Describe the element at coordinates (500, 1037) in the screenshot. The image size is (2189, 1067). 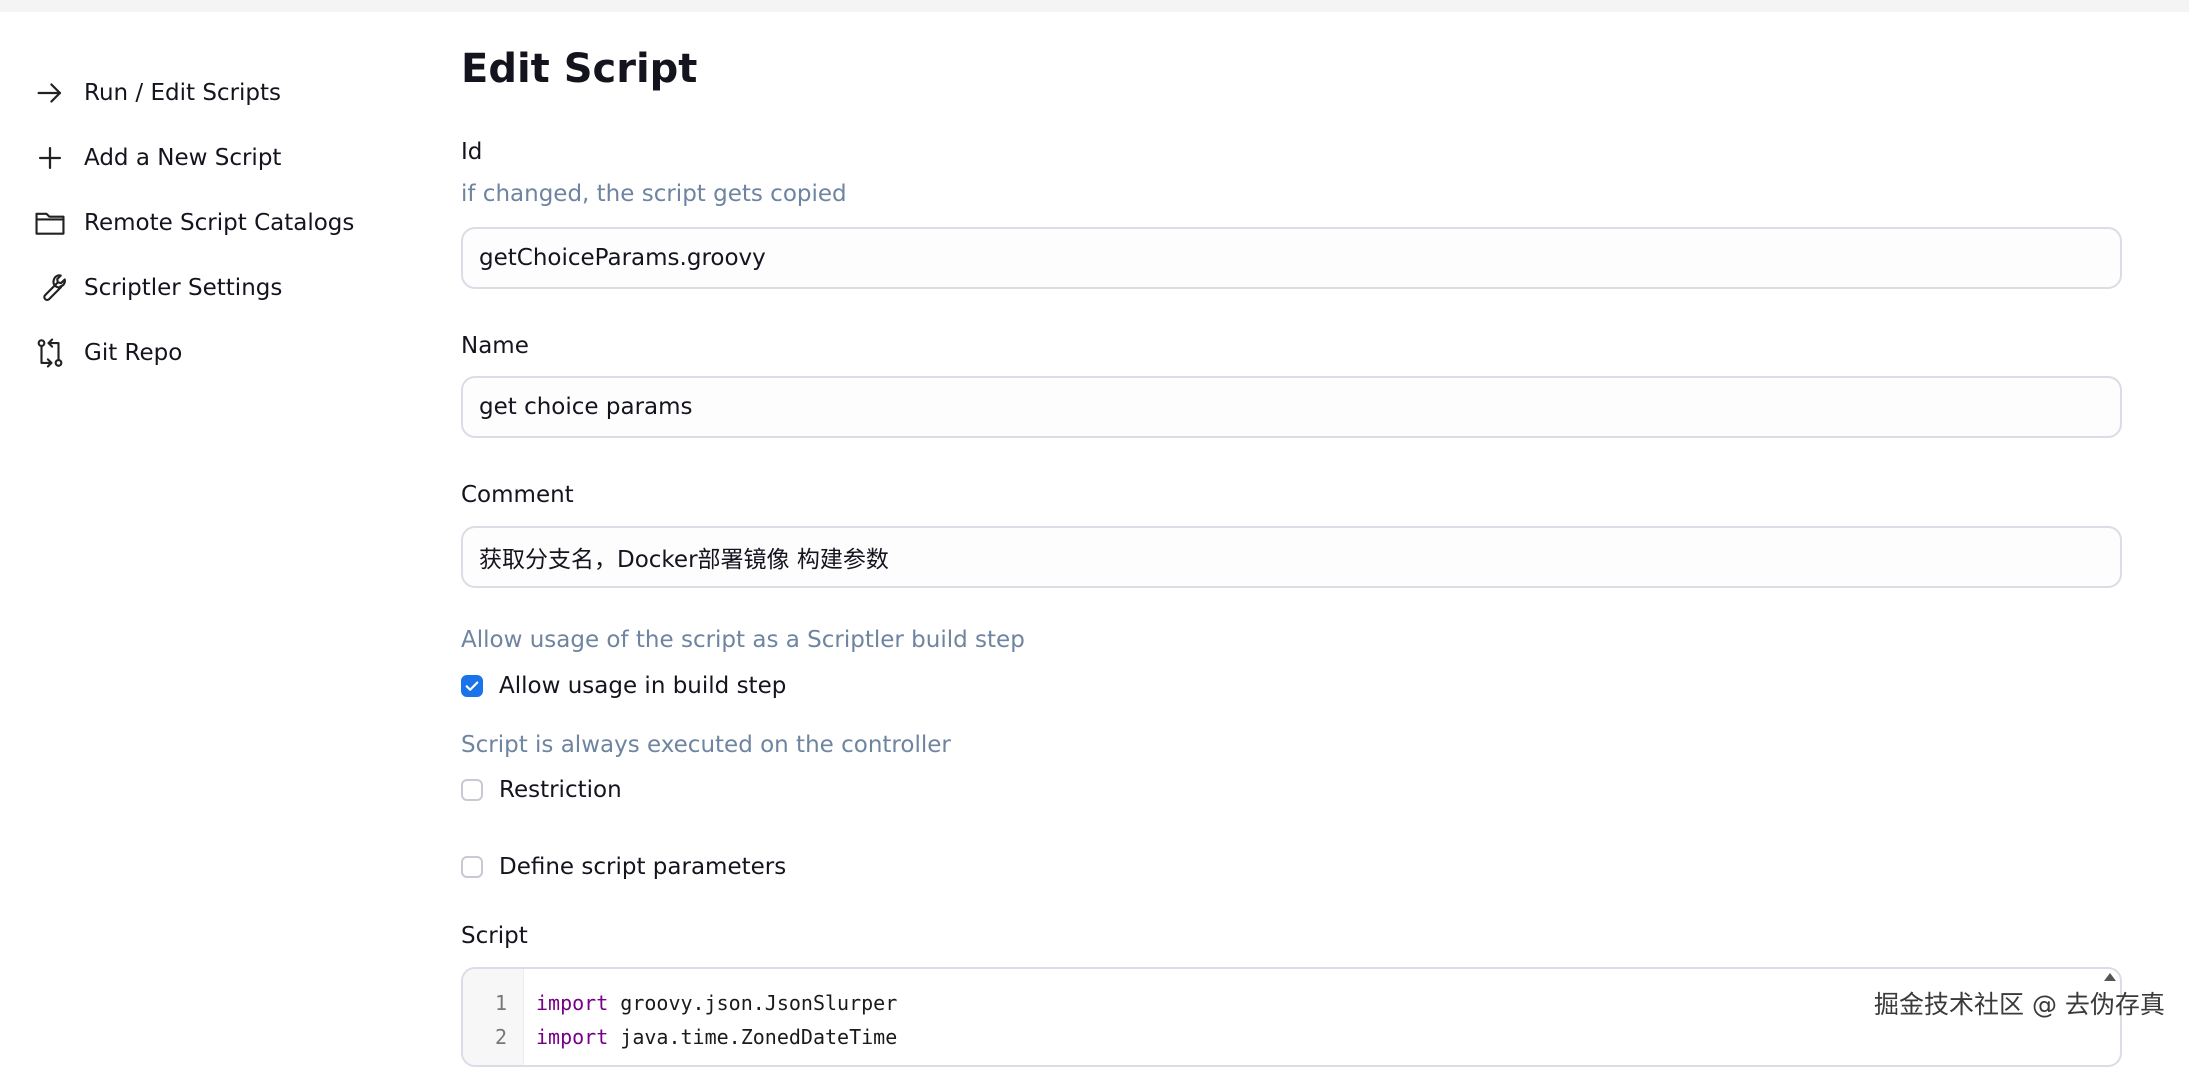
I see `line-number: 2` at that location.